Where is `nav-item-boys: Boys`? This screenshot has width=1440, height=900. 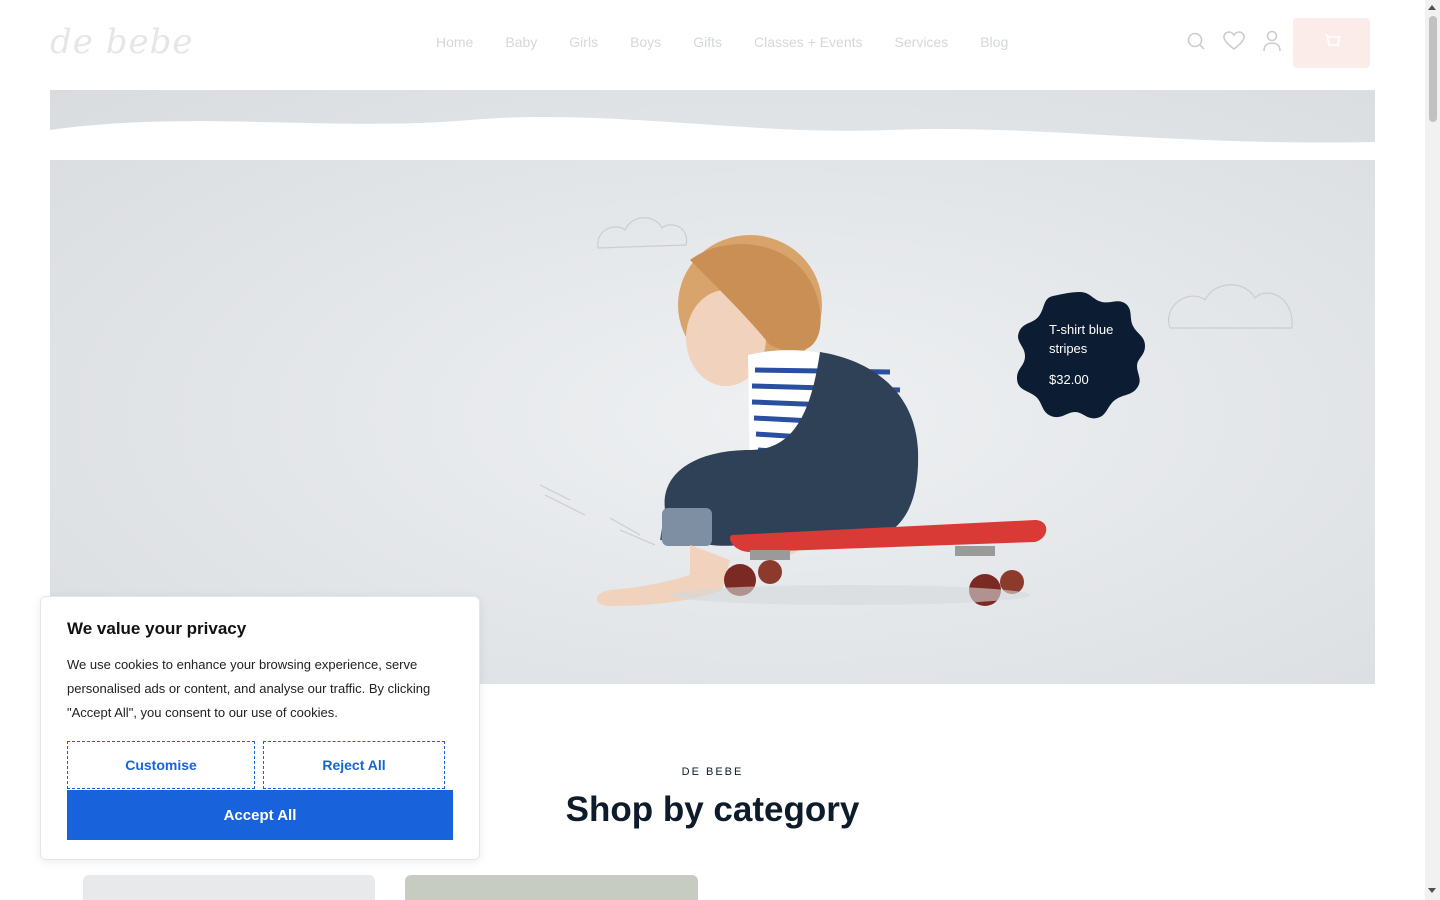 nav-item-boys: Boys is located at coordinates (645, 42).